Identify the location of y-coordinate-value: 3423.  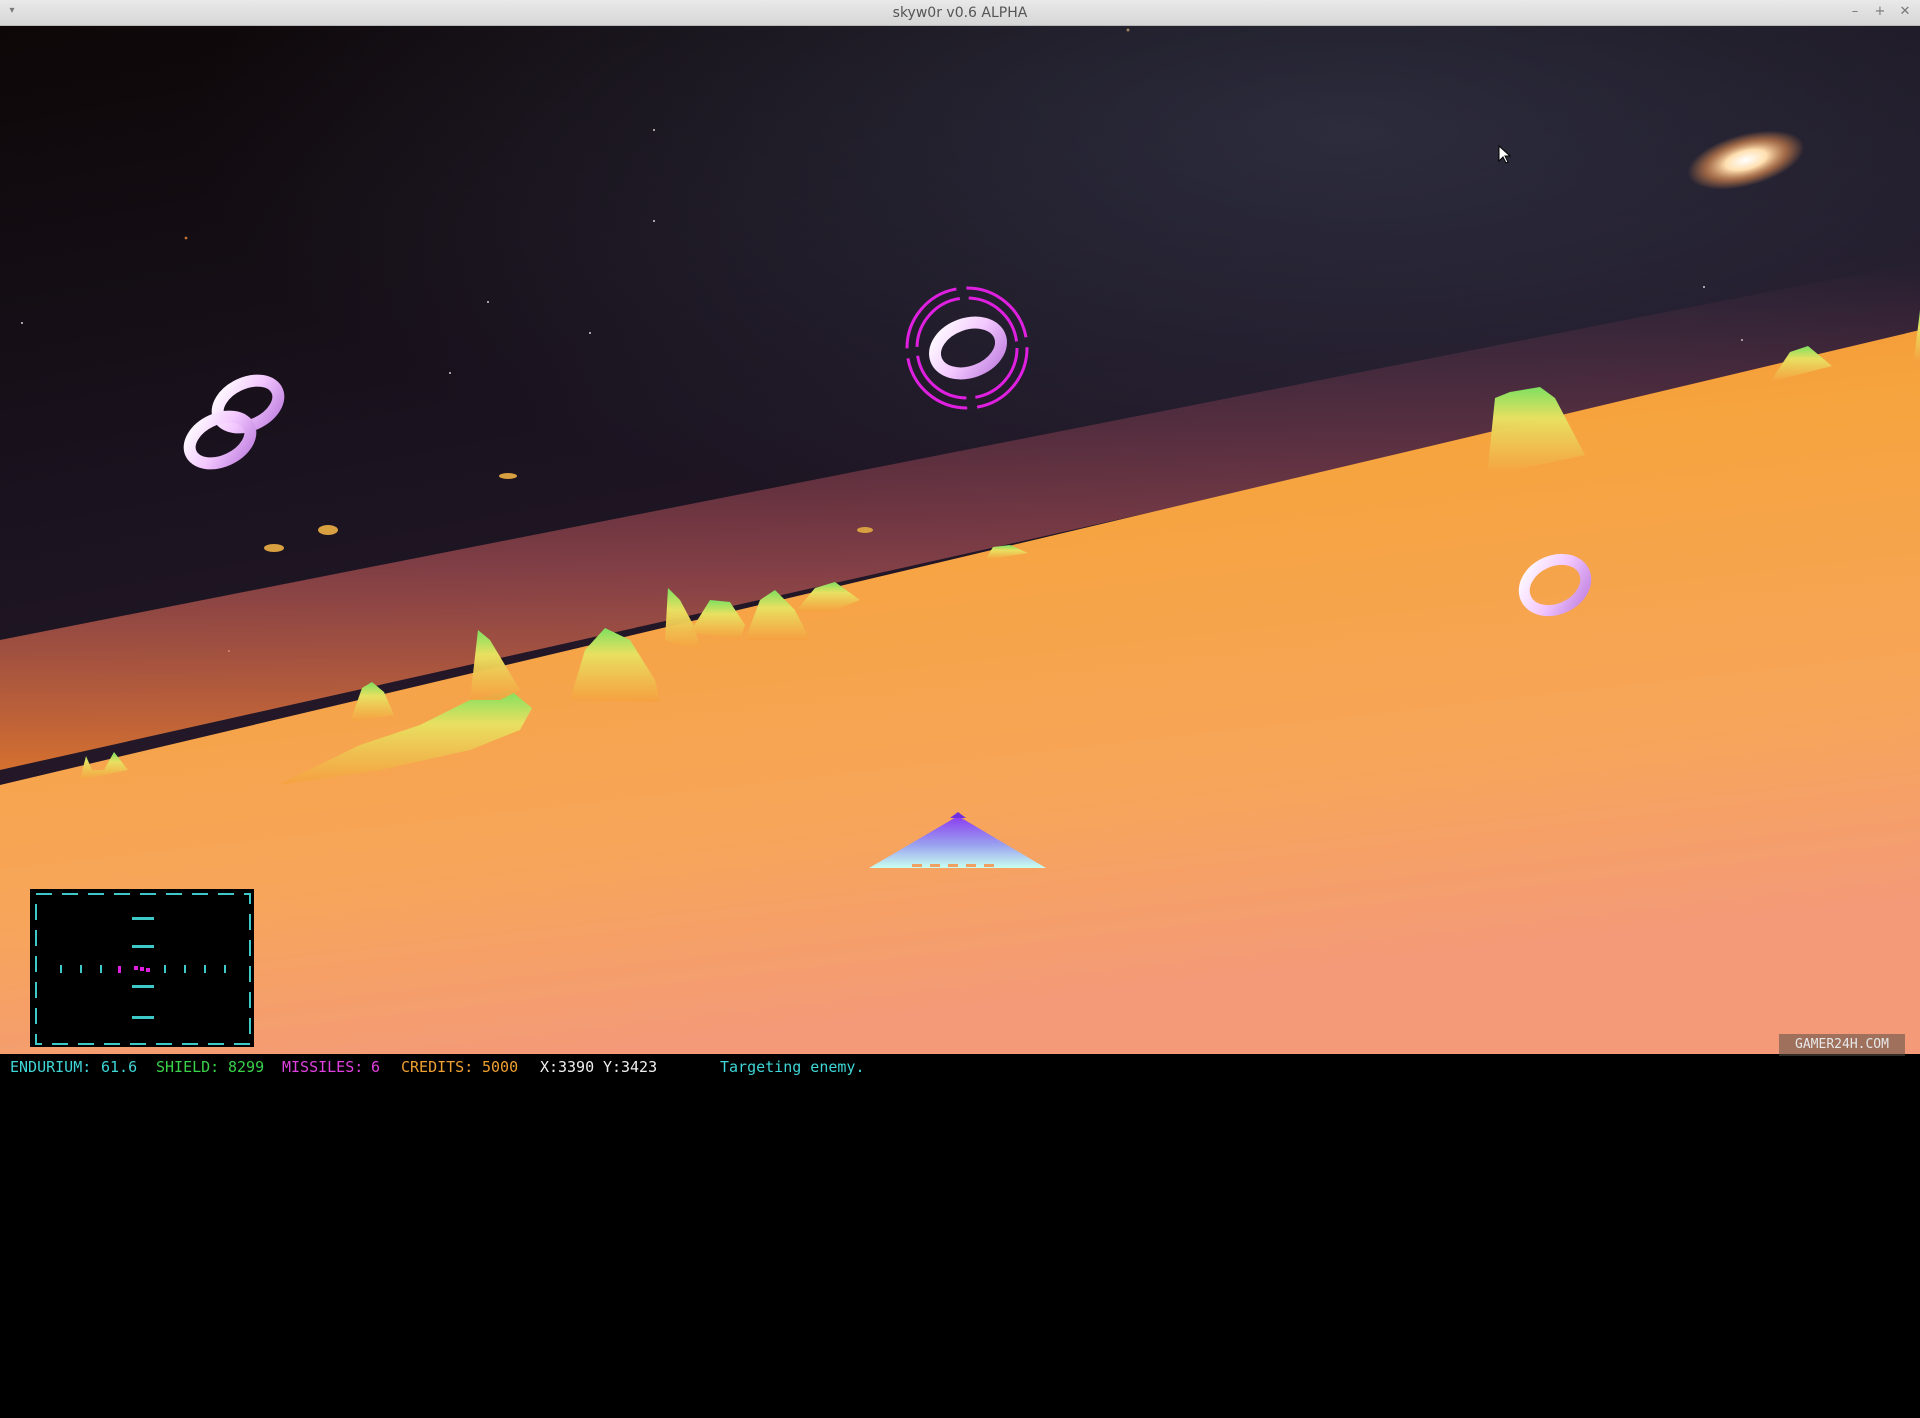
(639, 1067).